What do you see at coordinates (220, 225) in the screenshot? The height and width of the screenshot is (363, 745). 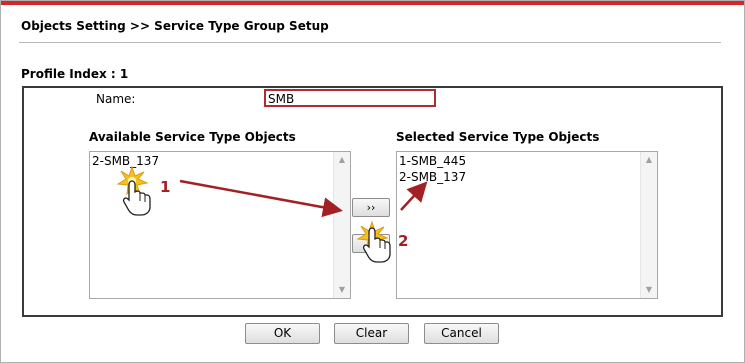 I see `available-objects-list: 2-SMB_137 ▲ ▼` at bounding box center [220, 225].